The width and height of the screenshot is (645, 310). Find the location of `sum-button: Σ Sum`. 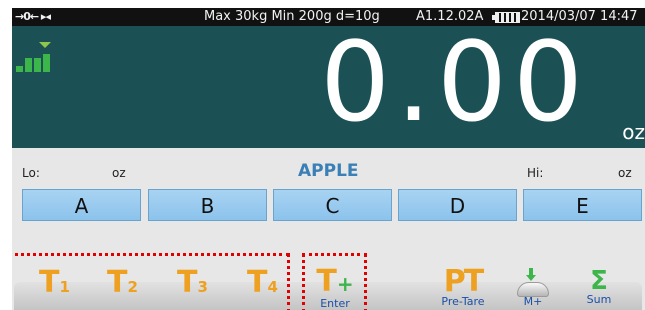

sum-button: Σ Sum is located at coordinates (599, 287).